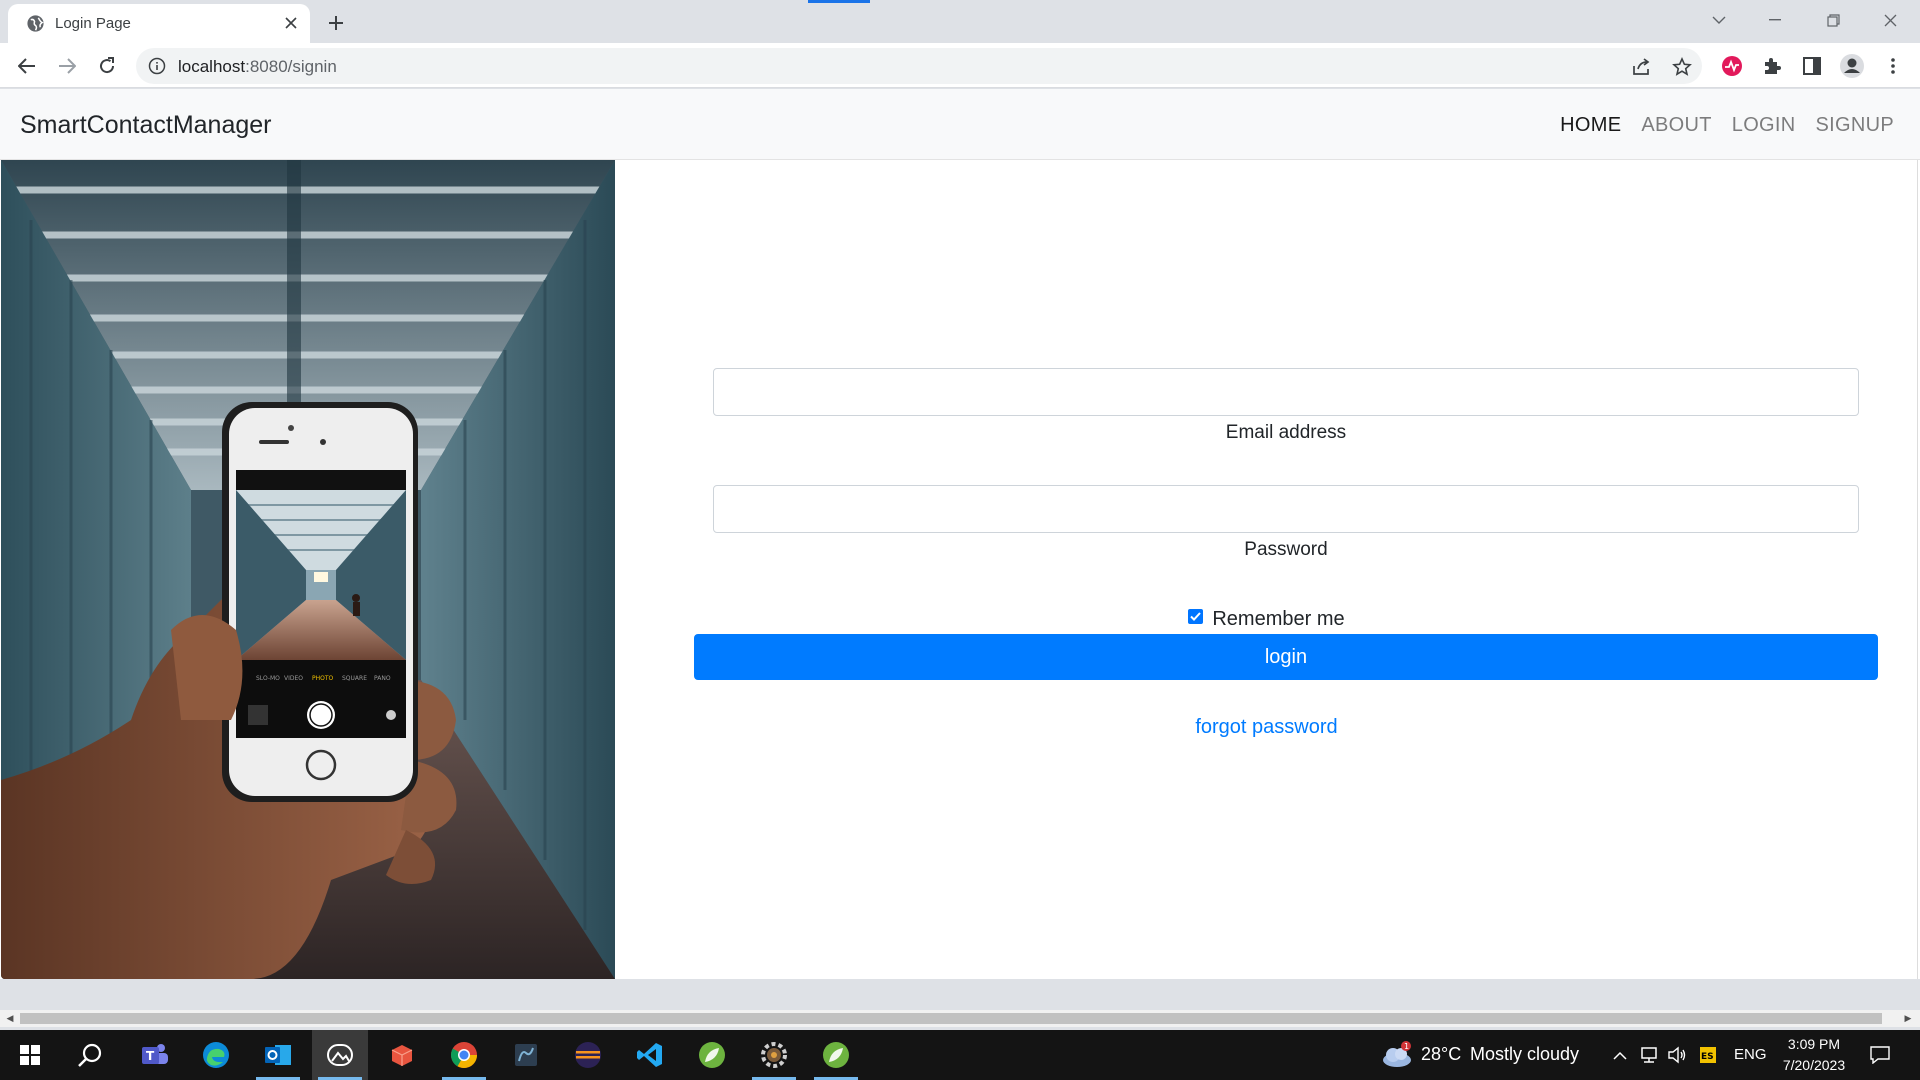  I want to click on minimize-button, so click(1775, 20).